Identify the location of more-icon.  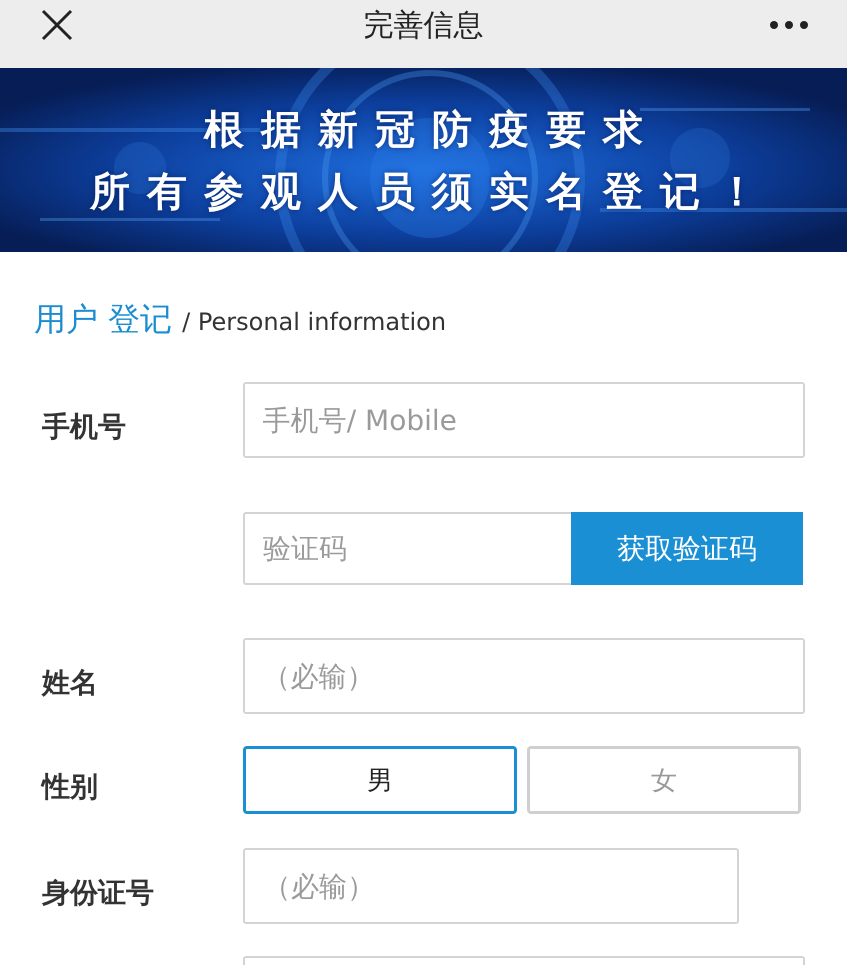
(789, 25).